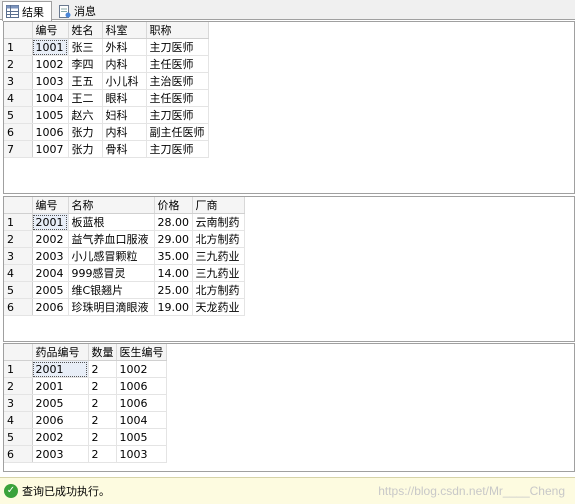 The width and height of the screenshot is (575, 504). What do you see at coordinates (124, 47) in the screenshot?
I see `table-cell: 外科` at bounding box center [124, 47].